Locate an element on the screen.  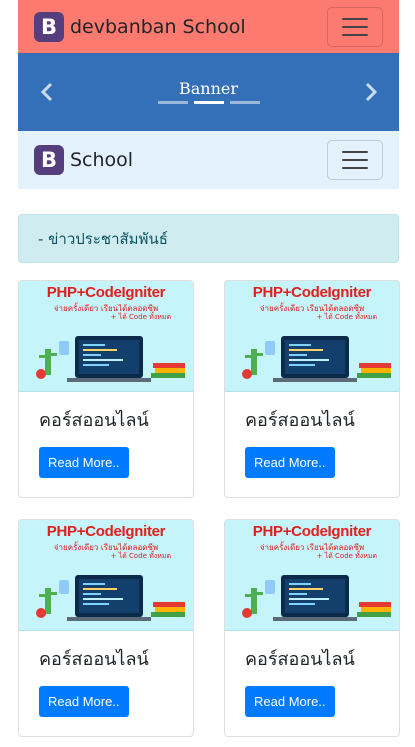
secondary-navbar-brand: School is located at coordinates (101, 160).